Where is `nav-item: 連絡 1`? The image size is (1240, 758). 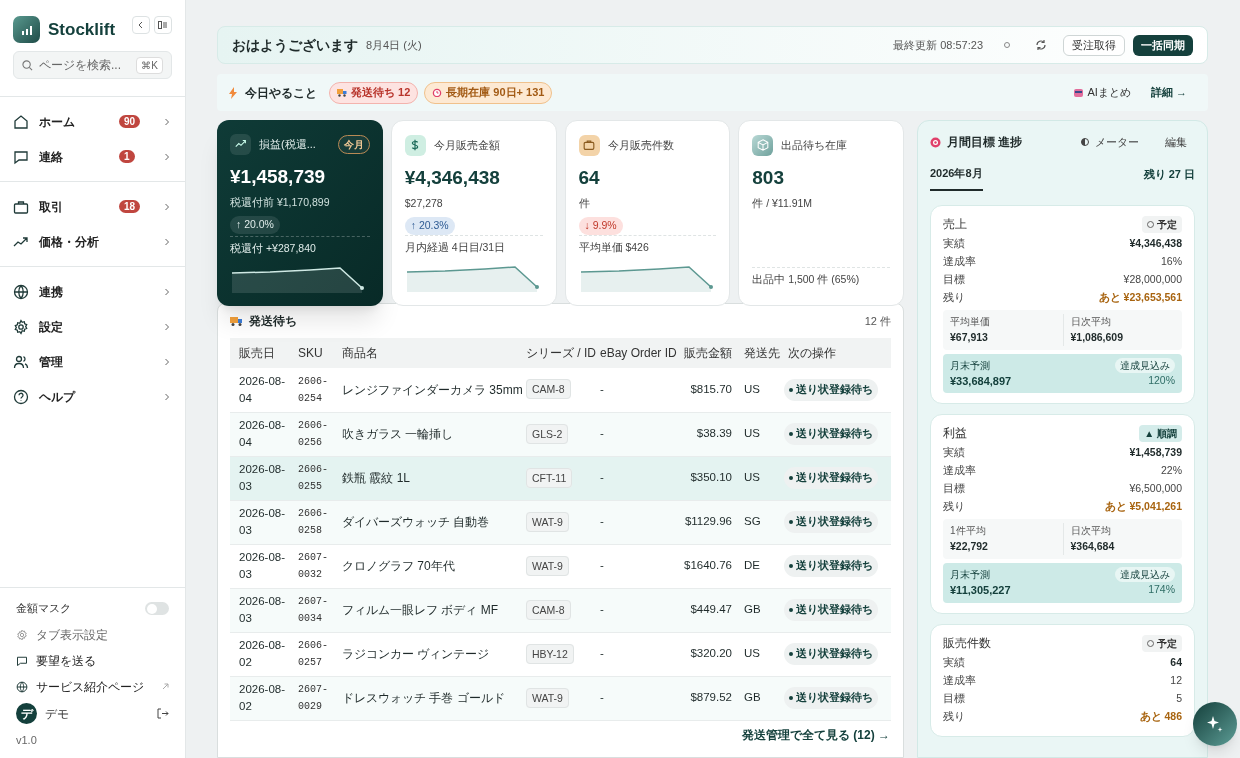 nav-item: 連絡 1 is located at coordinates (92, 156).